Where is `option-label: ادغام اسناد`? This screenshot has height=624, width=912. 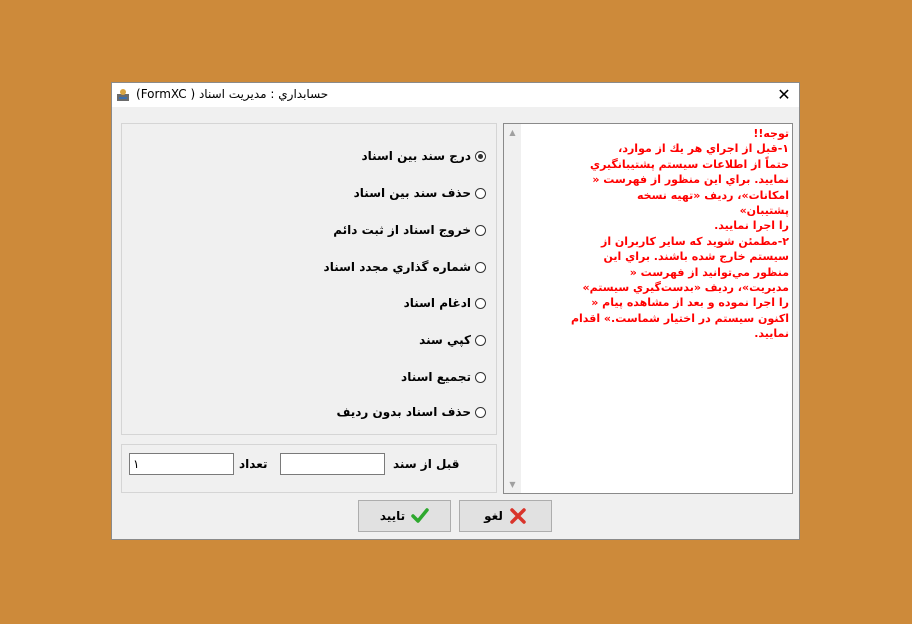
option-label: ادغام اسناد is located at coordinates (437, 303).